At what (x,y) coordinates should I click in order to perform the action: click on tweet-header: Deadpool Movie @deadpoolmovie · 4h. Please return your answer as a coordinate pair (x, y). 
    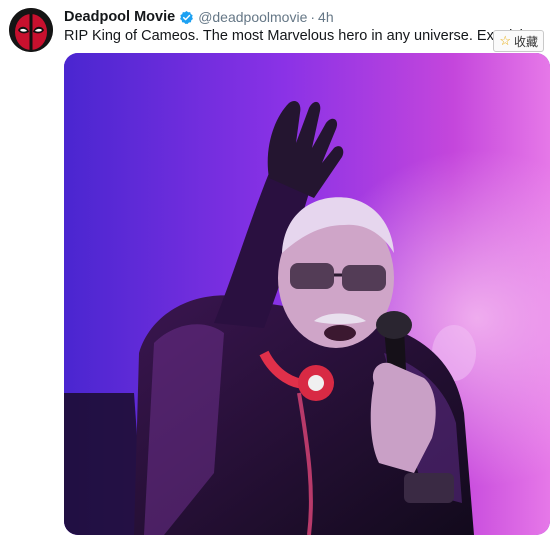
    Looking at the image, I should click on (199, 17).